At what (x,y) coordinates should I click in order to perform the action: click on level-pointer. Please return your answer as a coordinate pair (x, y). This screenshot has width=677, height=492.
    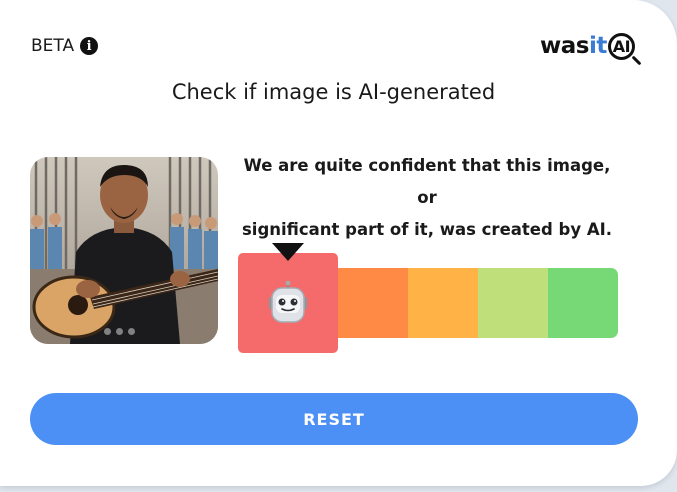
    Looking at the image, I should click on (288, 252).